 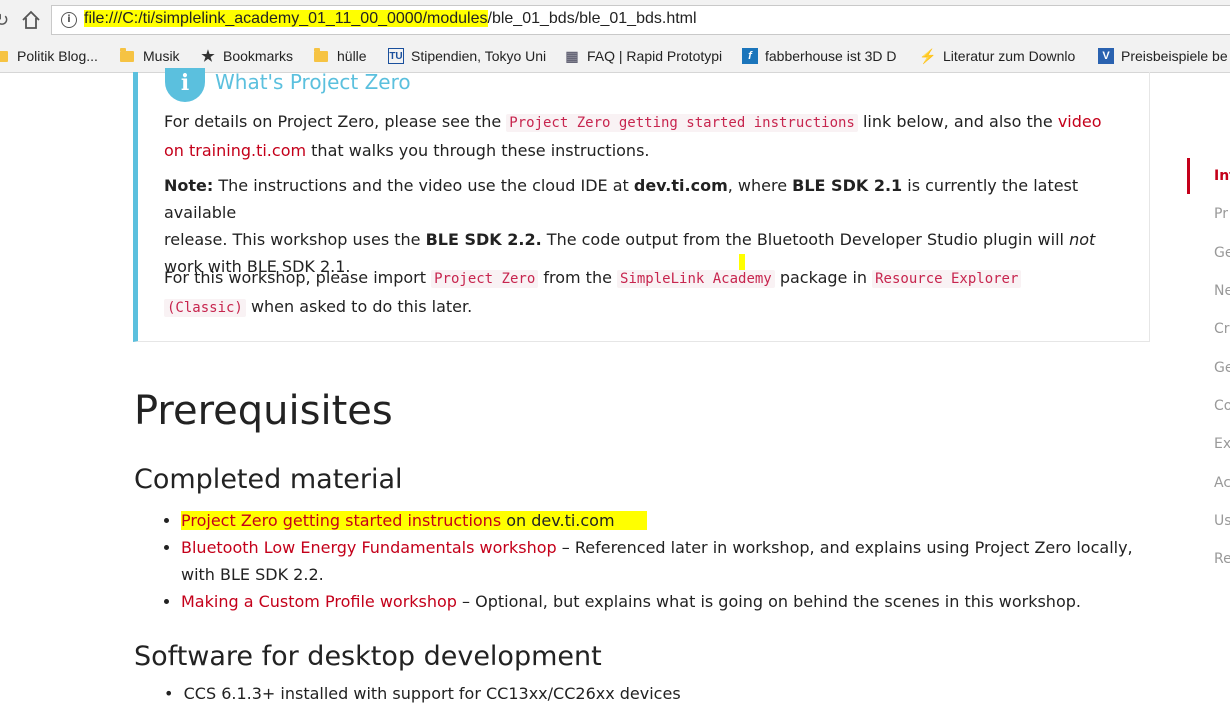 I want to click on text-bold: BLE SDK 2.1, so click(x=847, y=185).